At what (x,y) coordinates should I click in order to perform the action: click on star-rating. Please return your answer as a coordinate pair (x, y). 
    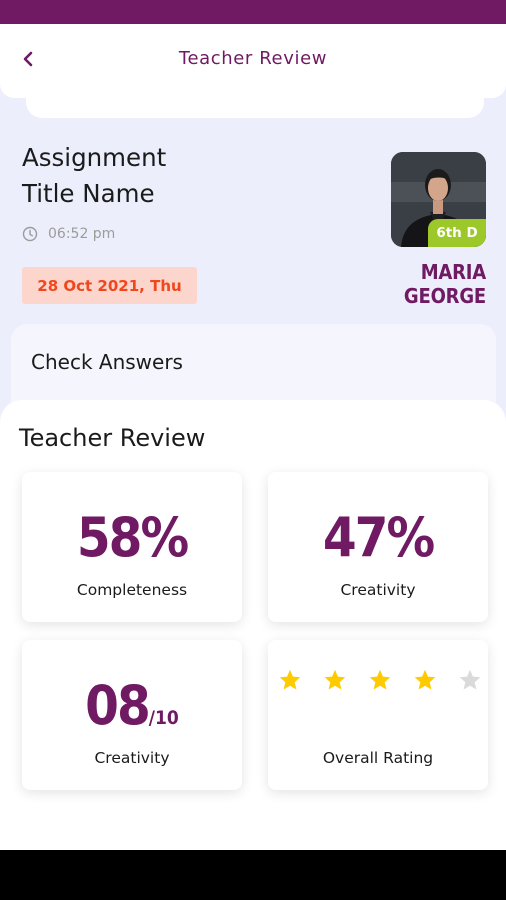
    Looking at the image, I should click on (380, 680).